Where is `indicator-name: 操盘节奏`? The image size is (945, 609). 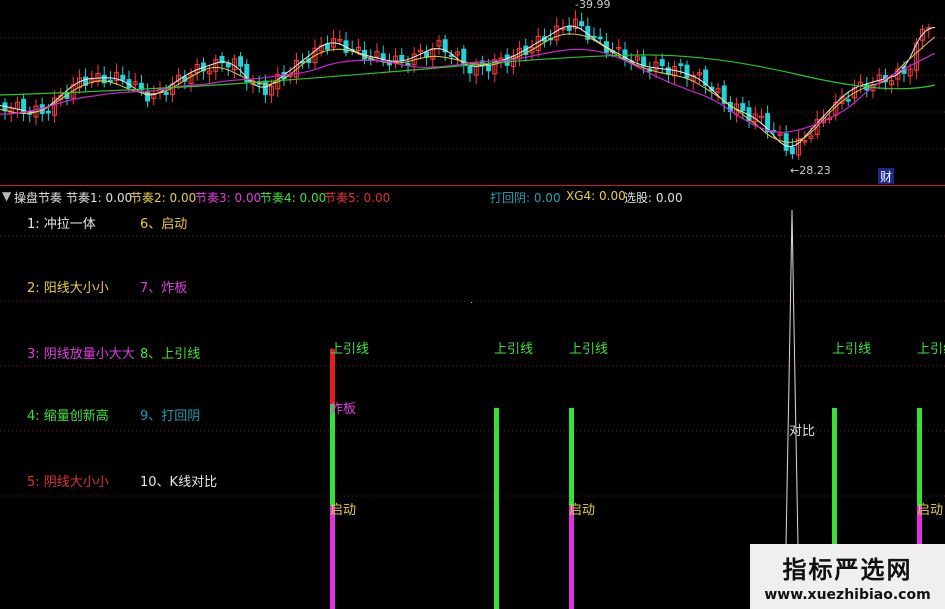
indicator-name: 操盘节奏 is located at coordinates (38, 197).